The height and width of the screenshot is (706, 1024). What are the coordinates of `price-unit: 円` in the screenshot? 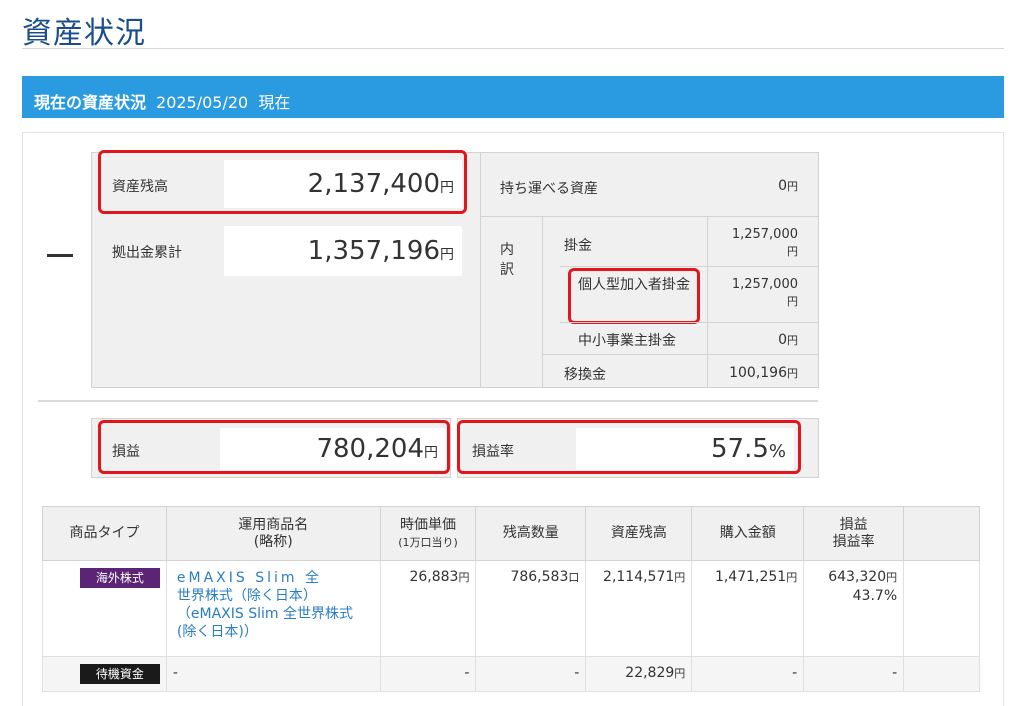 It's located at (464, 577).